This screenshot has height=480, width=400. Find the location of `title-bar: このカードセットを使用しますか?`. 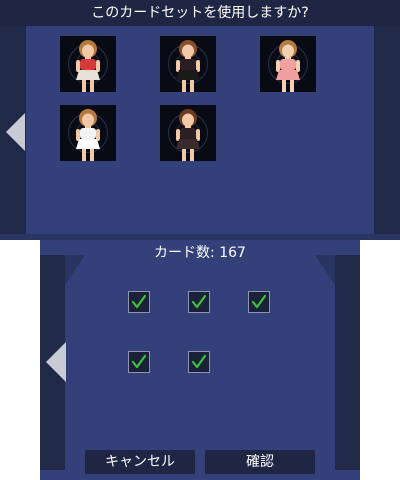

title-bar: このカードセットを使用しますか? is located at coordinates (200, 13).